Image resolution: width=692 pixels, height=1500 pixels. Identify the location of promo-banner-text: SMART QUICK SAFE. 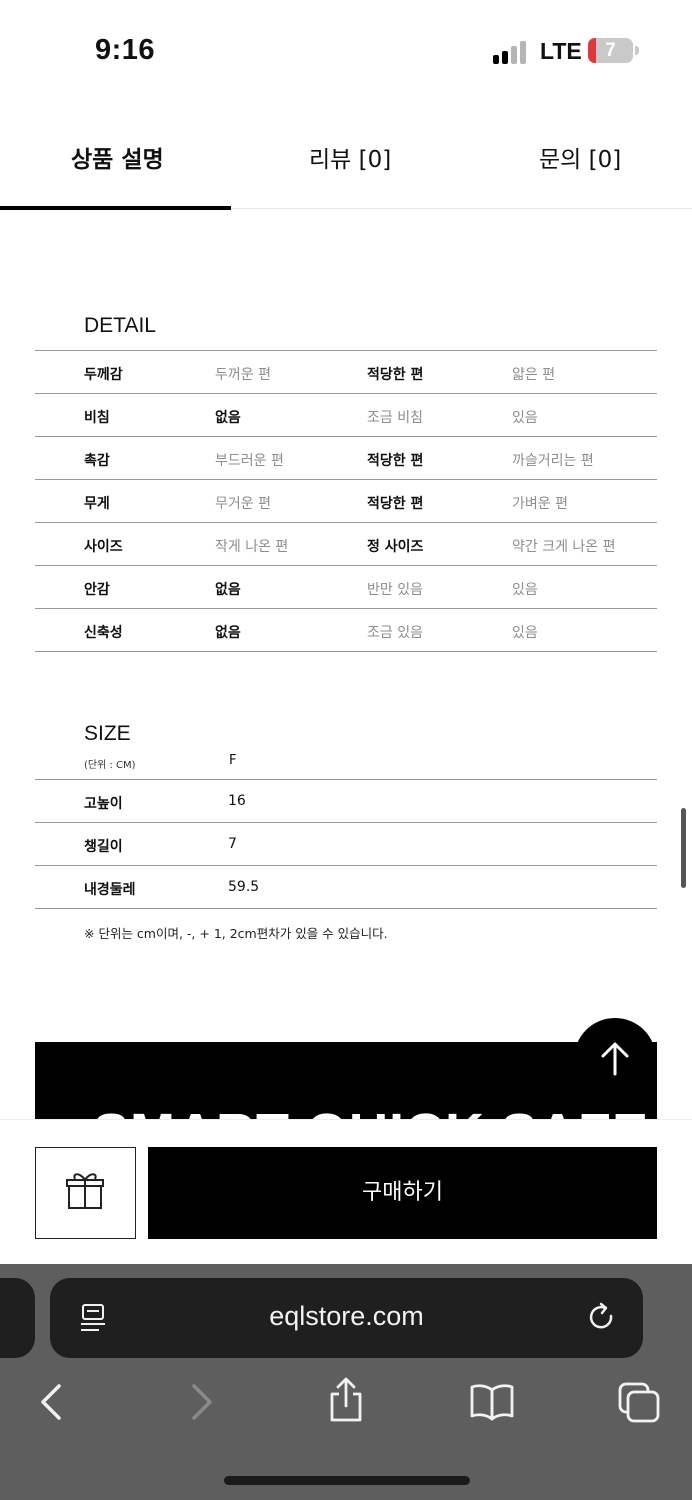
(371, 1110).